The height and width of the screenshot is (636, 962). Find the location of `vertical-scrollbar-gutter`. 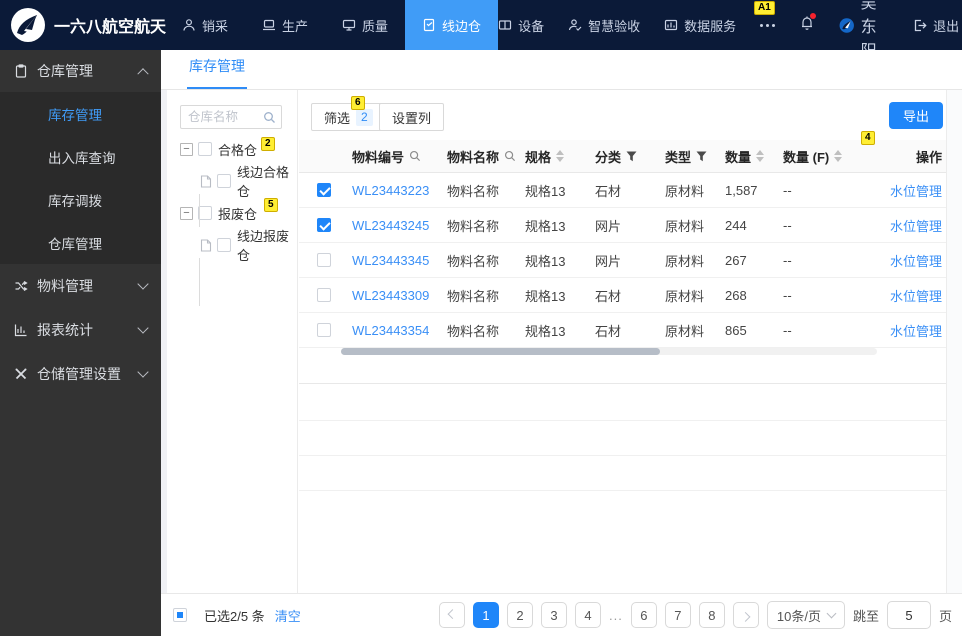

vertical-scrollbar-gutter is located at coordinates (954, 341).